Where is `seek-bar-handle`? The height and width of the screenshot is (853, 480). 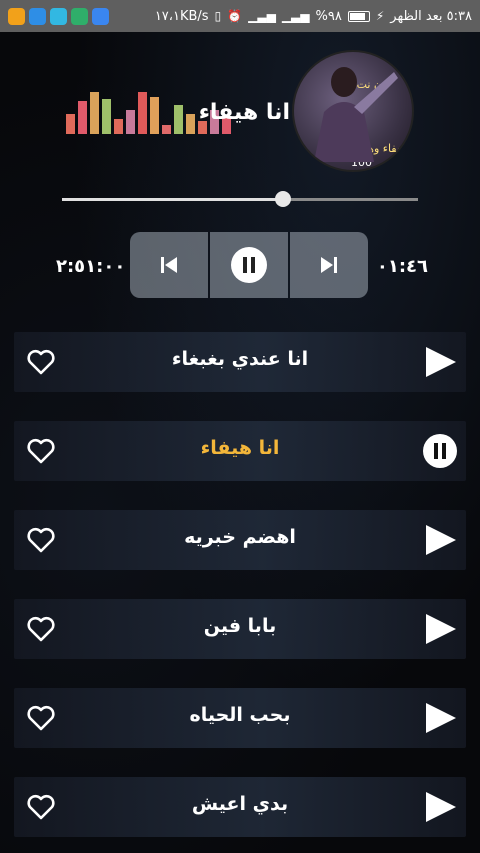
seek-bar-handle is located at coordinates (282, 199).